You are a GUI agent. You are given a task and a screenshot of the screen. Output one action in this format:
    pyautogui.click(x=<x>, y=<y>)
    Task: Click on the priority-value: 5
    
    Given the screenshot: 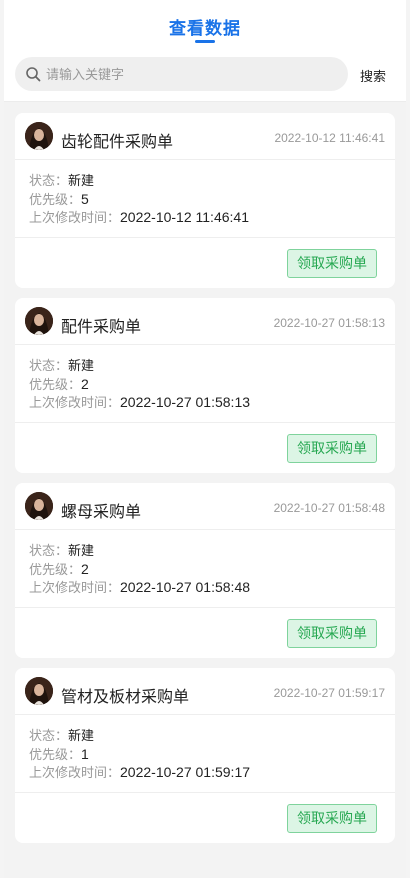 What is the action you would take?
    pyautogui.click(x=85, y=199)
    